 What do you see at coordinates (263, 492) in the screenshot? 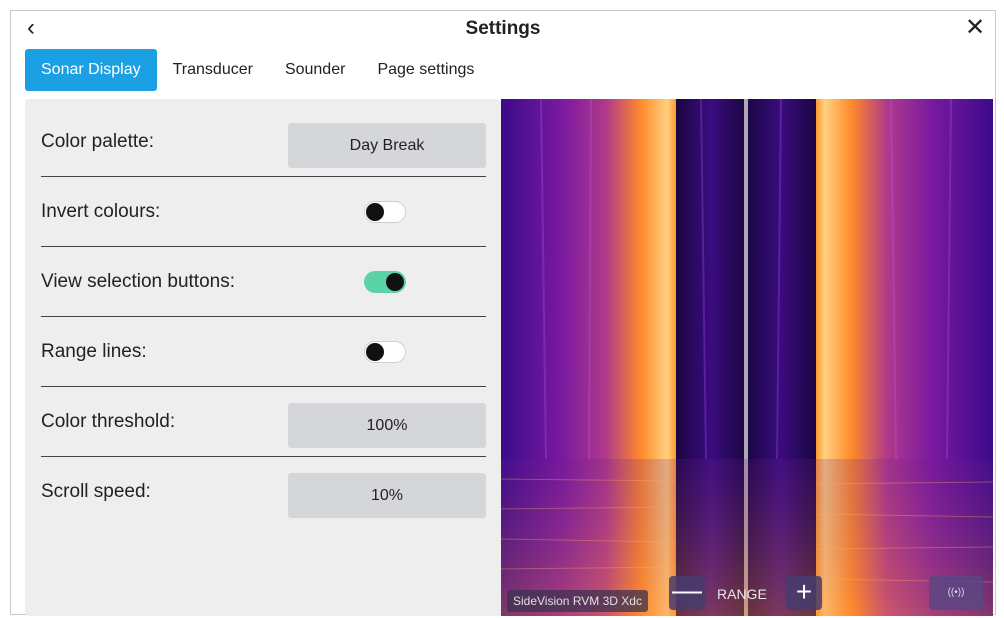
I see `scroll-speed-row: Scroll speed: 10%` at bounding box center [263, 492].